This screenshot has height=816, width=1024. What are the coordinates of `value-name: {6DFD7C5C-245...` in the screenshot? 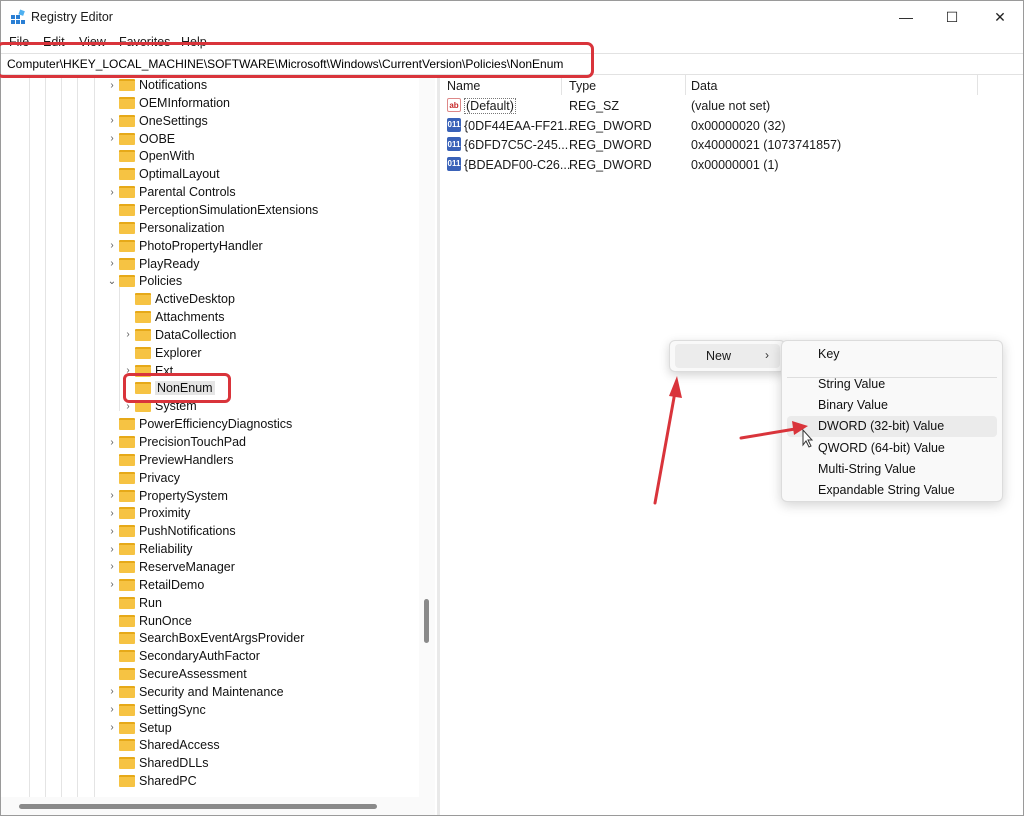 It's located at (516, 145).